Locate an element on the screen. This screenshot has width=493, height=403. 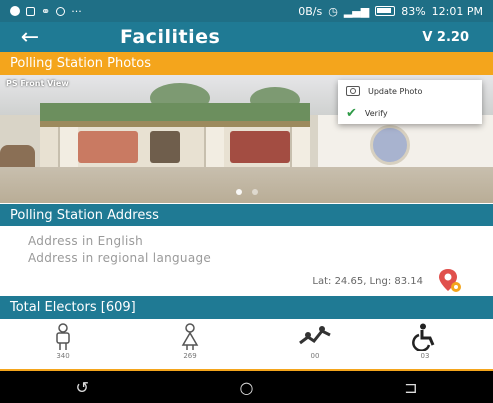
photo-wall-art is located at coordinates (390, 145).